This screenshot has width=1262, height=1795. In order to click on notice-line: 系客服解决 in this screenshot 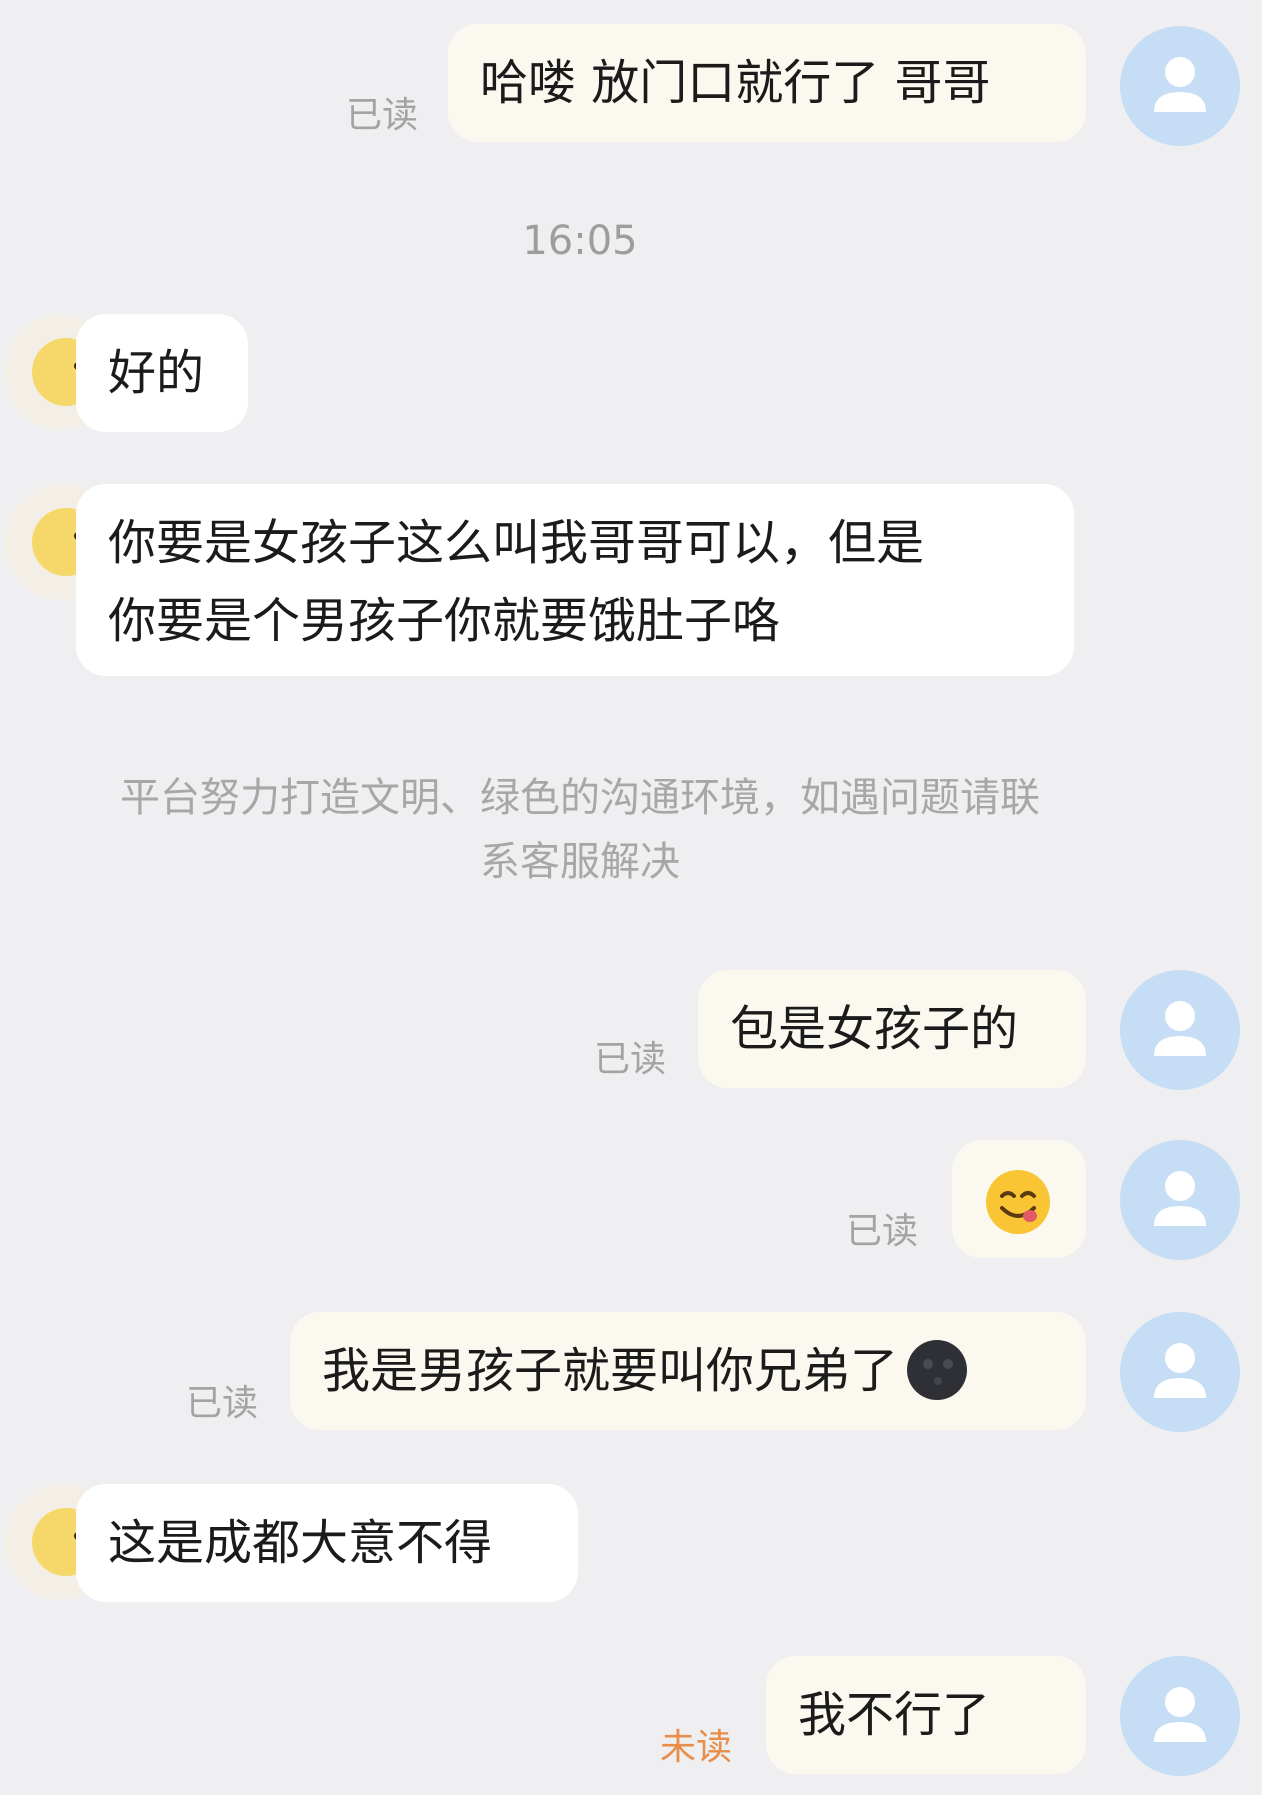, I will do `click(580, 862)`.